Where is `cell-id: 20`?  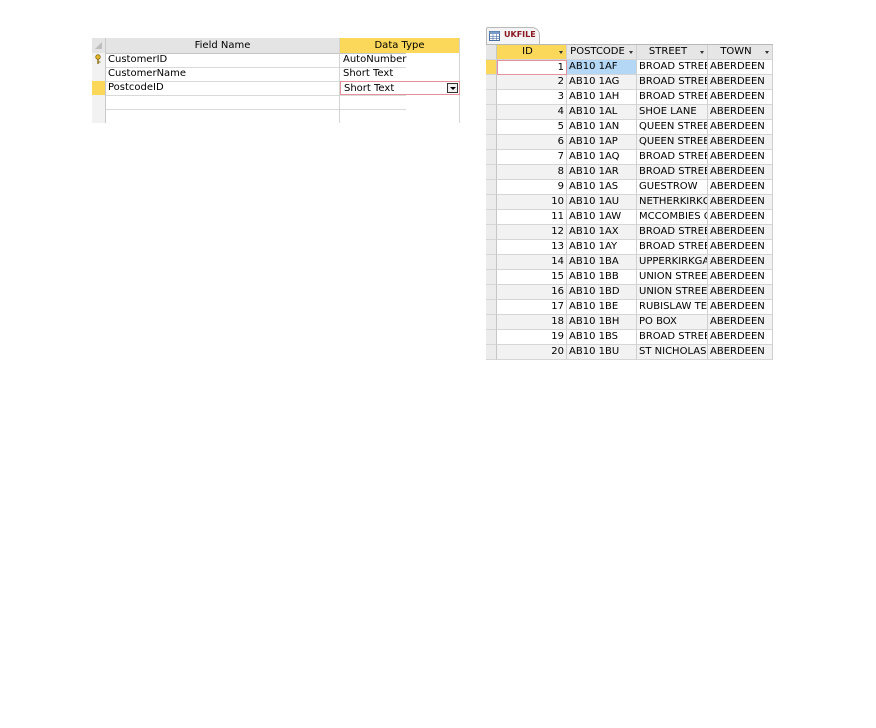
cell-id: 20 is located at coordinates (532, 352).